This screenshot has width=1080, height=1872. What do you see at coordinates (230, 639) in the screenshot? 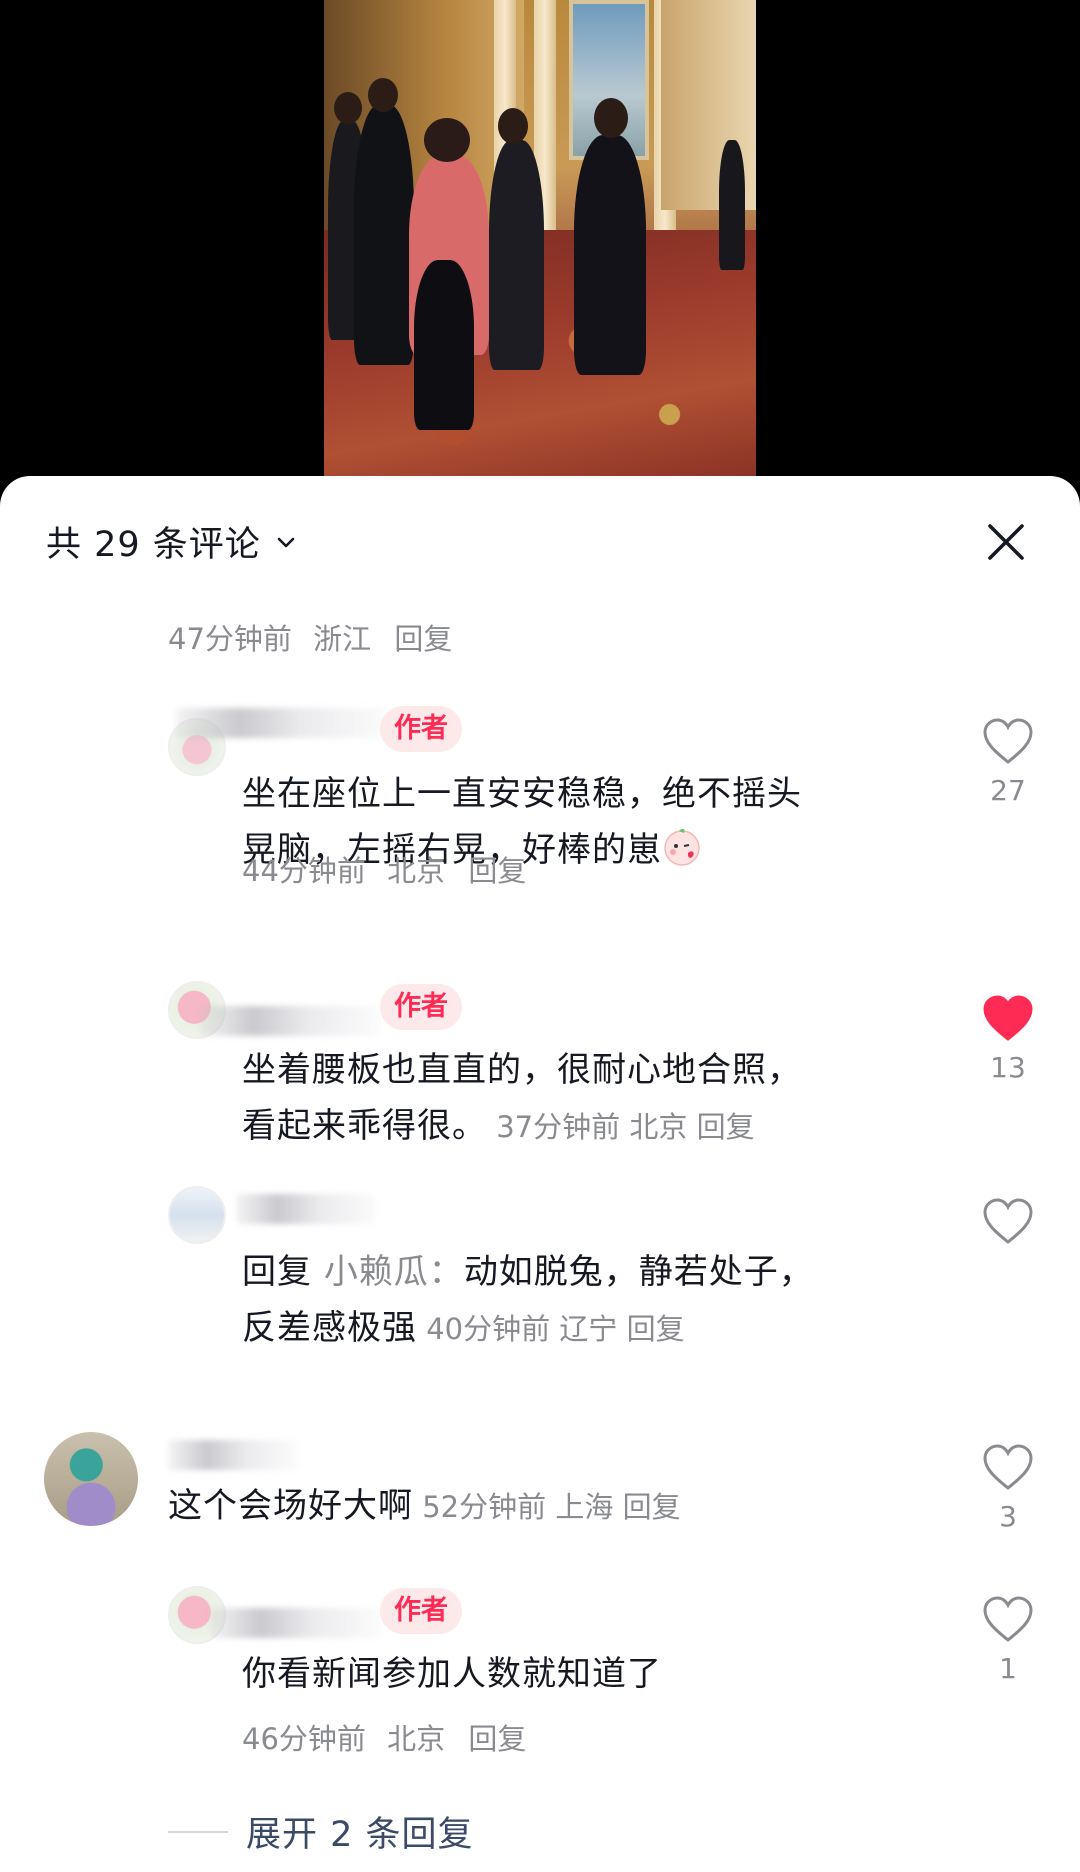
I see `comment-time: 47分钟前` at bounding box center [230, 639].